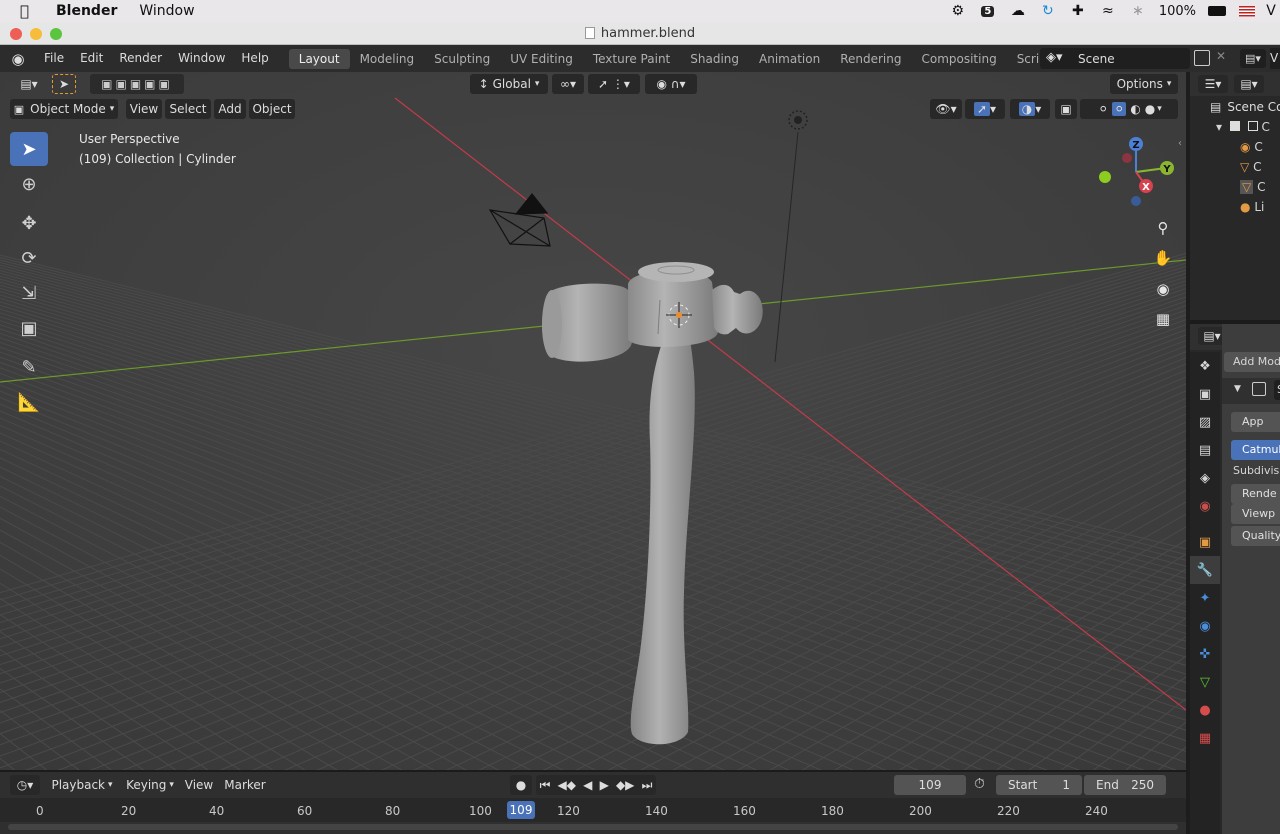 The image size is (1280, 834). I want to click on object-tab-icon: ▣, so click(1205, 542).